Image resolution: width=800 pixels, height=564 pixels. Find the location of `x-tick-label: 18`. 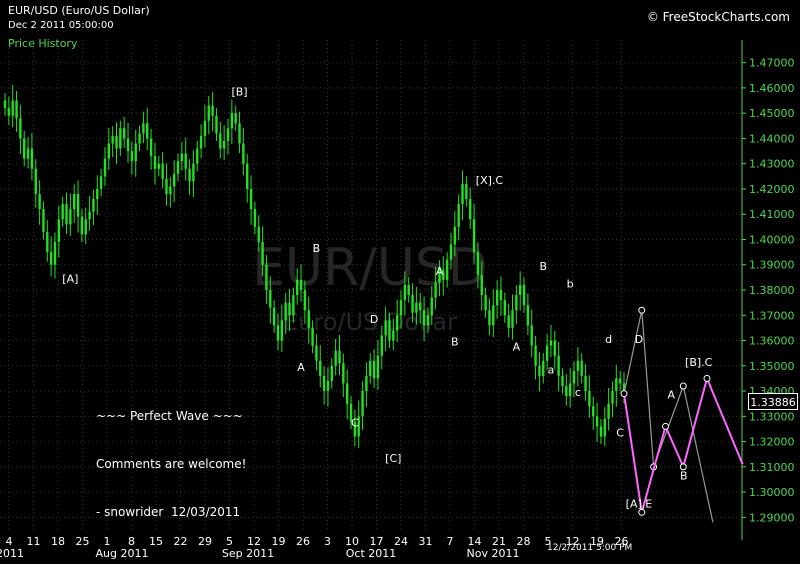

x-tick-label: 18 is located at coordinates (58, 541).